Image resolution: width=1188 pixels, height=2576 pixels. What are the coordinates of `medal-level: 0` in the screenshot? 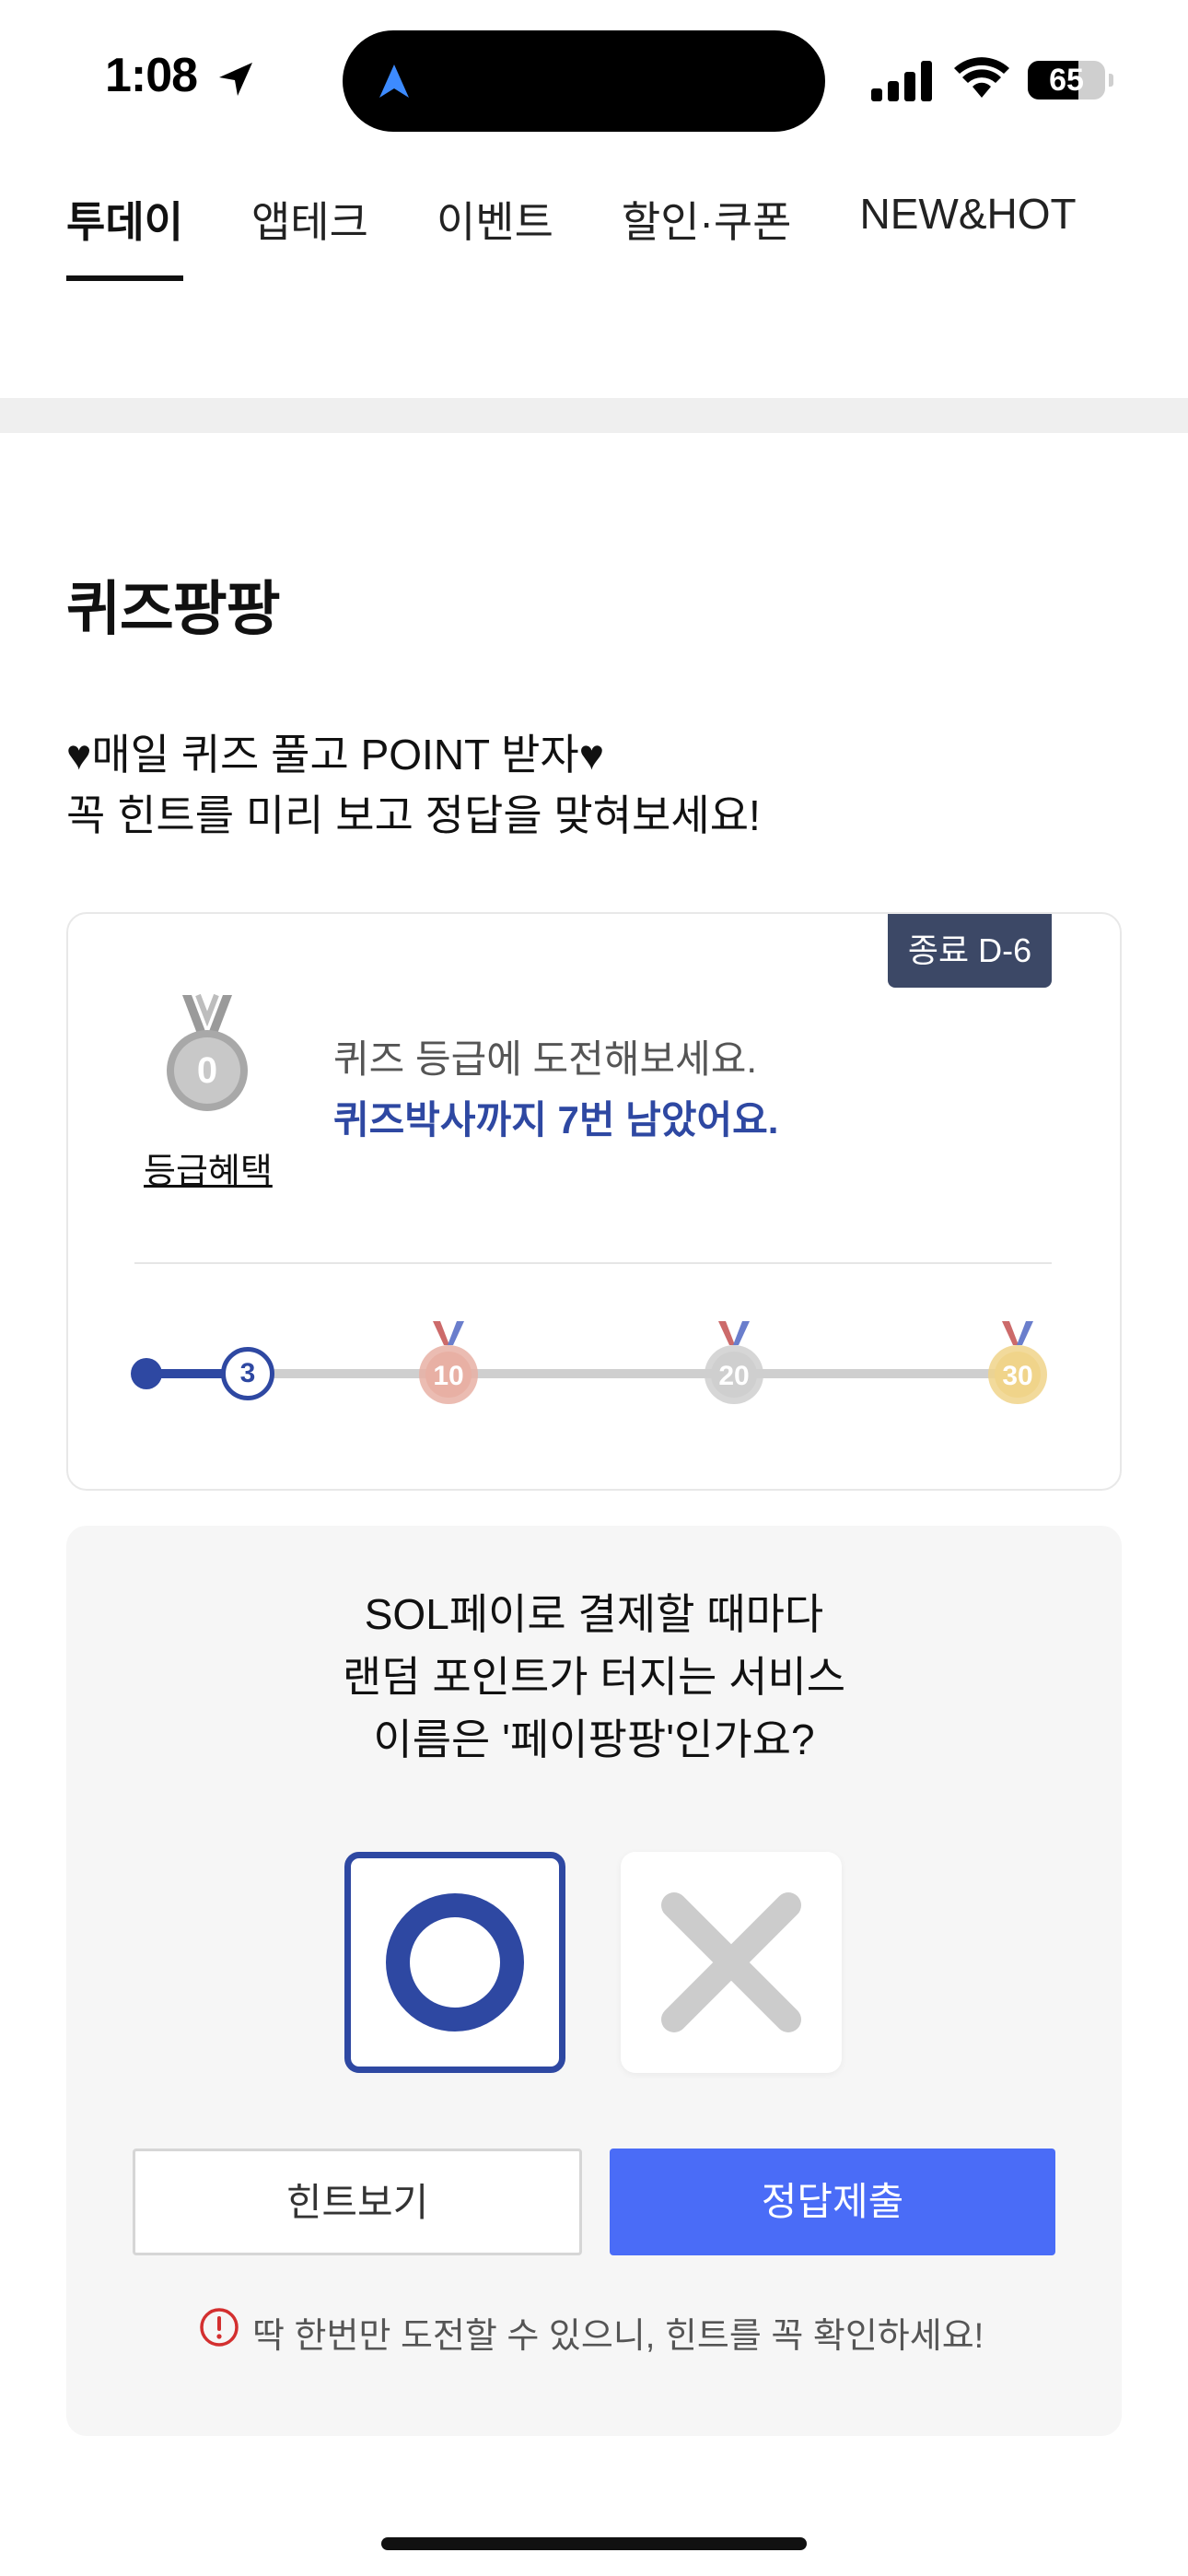 It's located at (207, 1070).